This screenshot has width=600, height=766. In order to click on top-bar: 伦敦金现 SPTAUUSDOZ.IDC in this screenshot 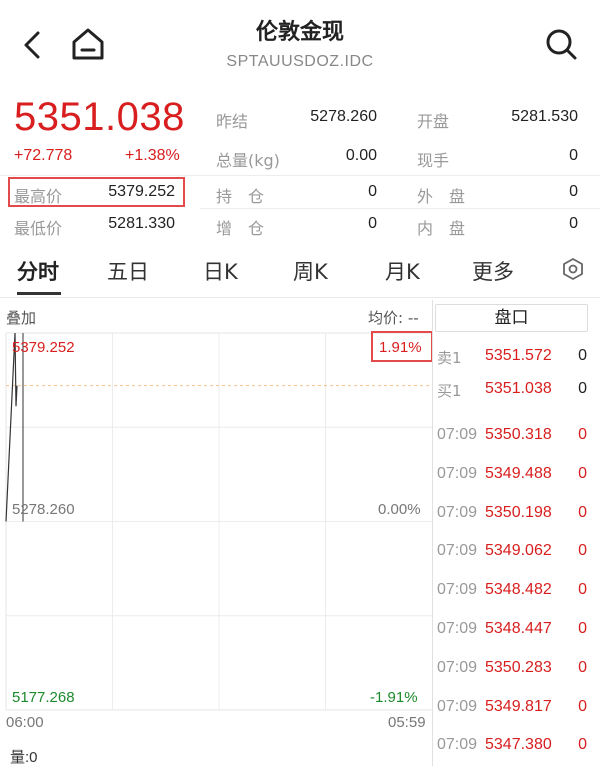, I will do `click(300, 44)`.